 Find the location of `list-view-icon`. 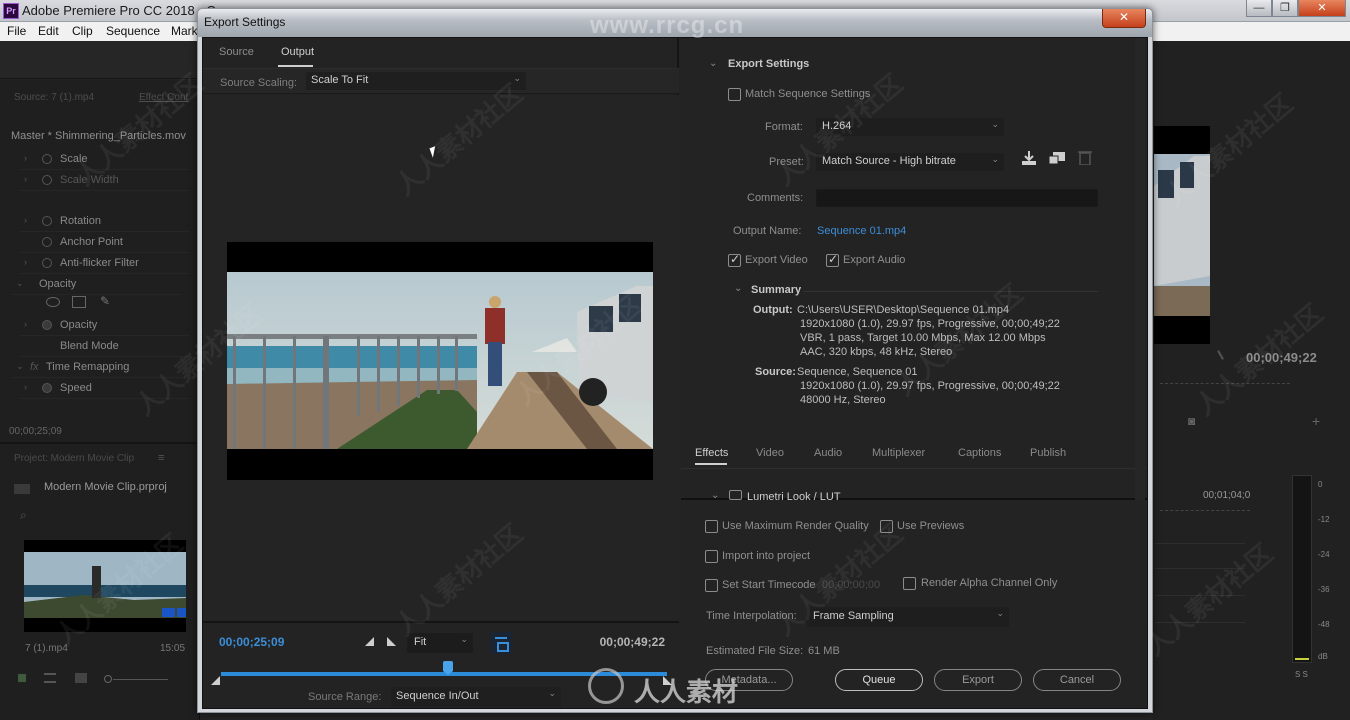

list-view-icon is located at coordinates (22, 678).